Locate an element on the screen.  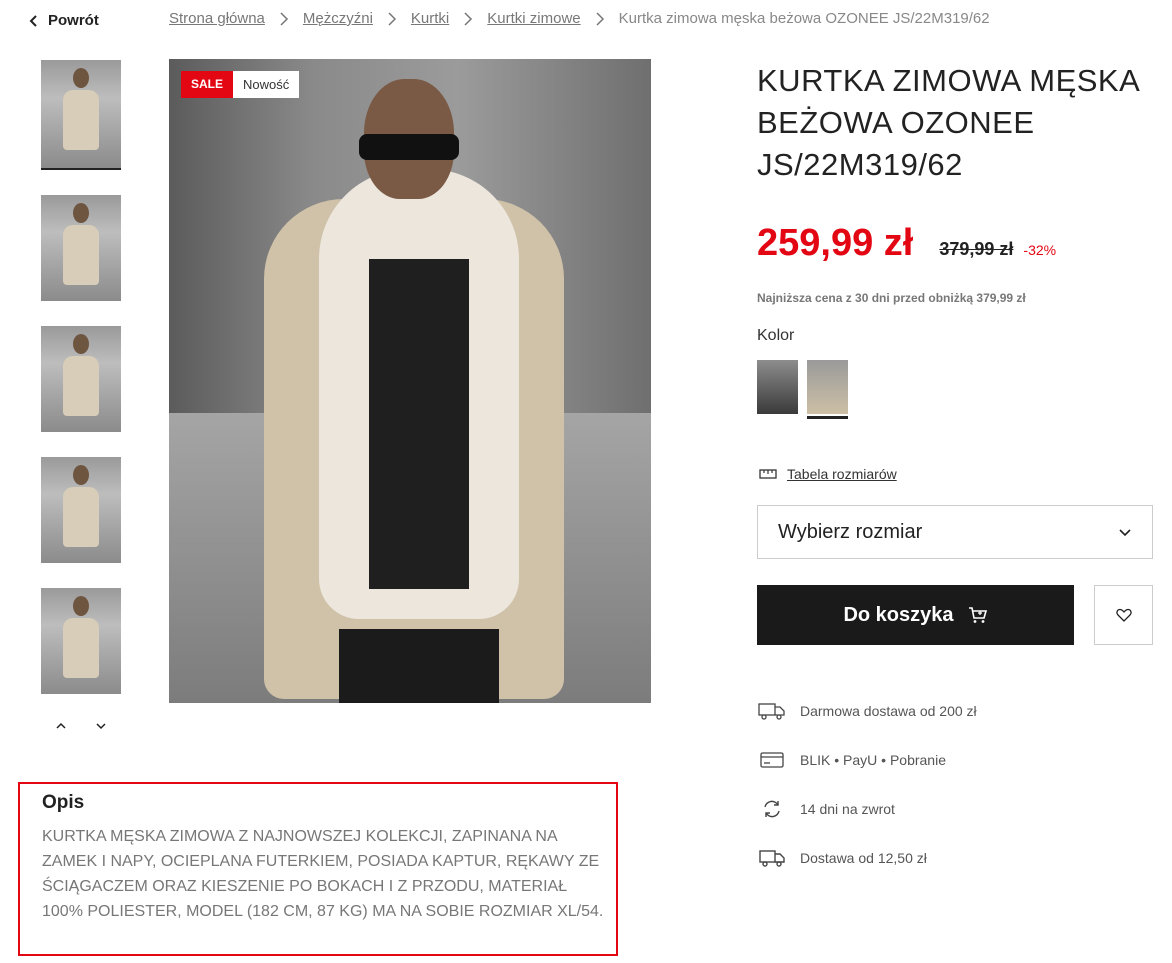
discount-badge: -32% is located at coordinates (1040, 250).